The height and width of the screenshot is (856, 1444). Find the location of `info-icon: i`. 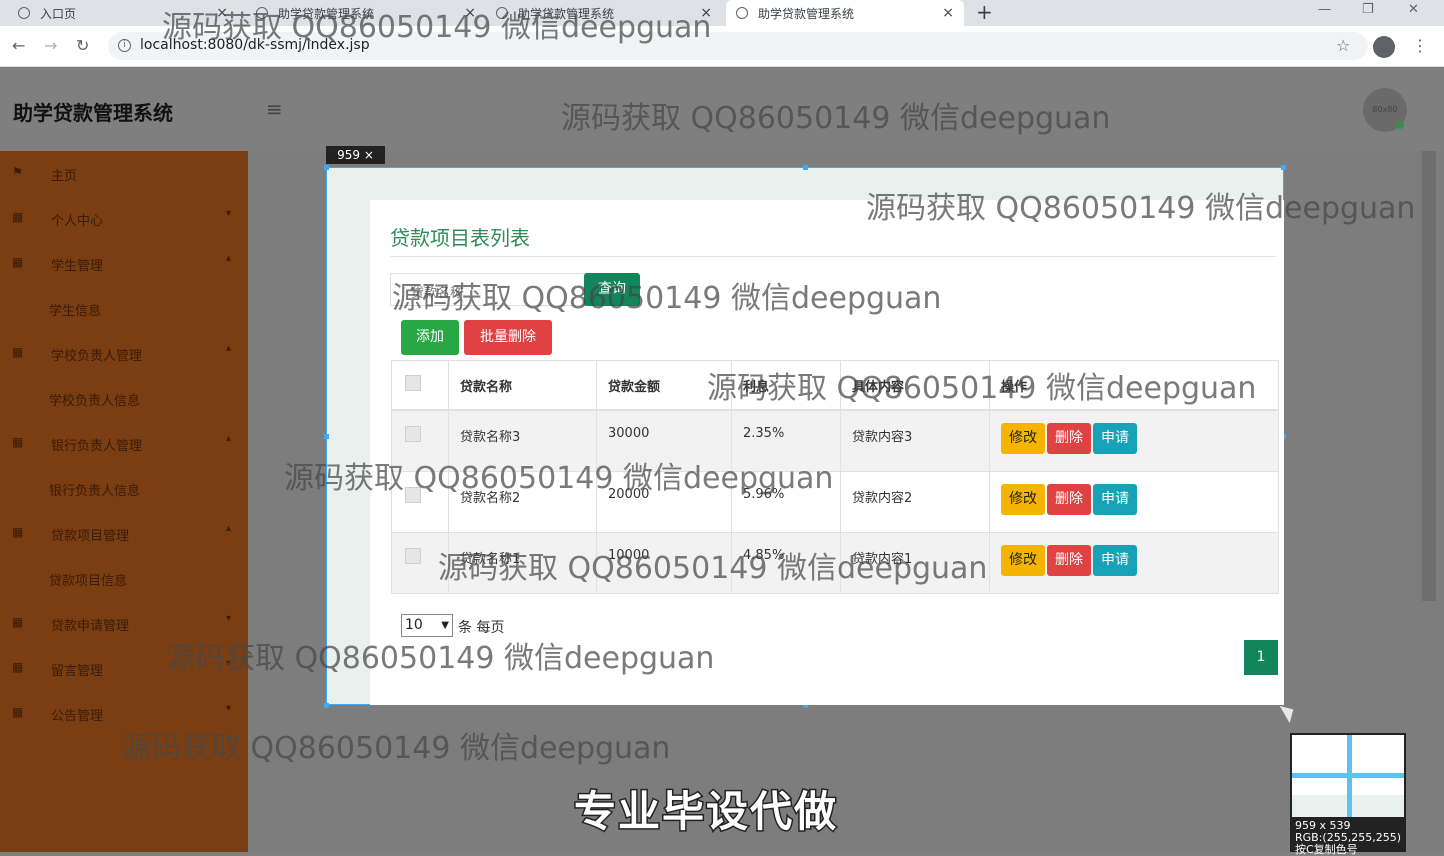

info-icon: i is located at coordinates (124, 45).